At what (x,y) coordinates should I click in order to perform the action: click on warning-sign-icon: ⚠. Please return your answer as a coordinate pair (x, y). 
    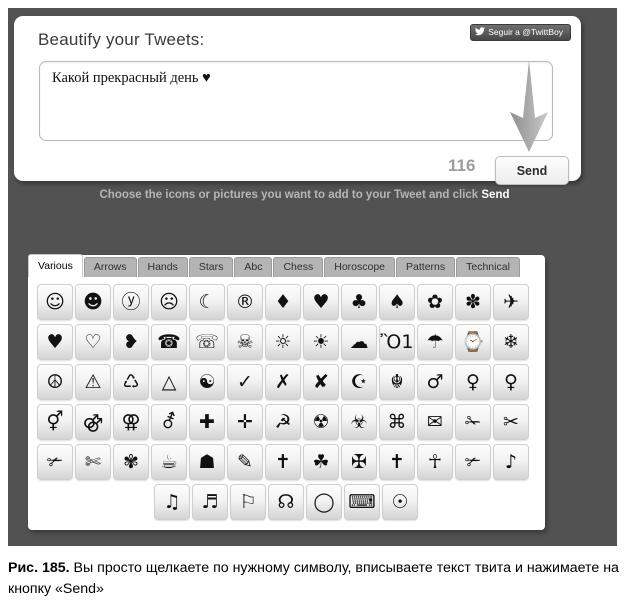
    Looking at the image, I should click on (93, 382).